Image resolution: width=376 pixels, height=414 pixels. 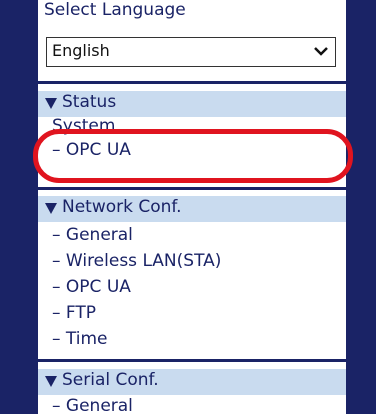 What do you see at coordinates (192, 382) in the screenshot?
I see `serial-section-header: Serial Conf.` at bounding box center [192, 382].